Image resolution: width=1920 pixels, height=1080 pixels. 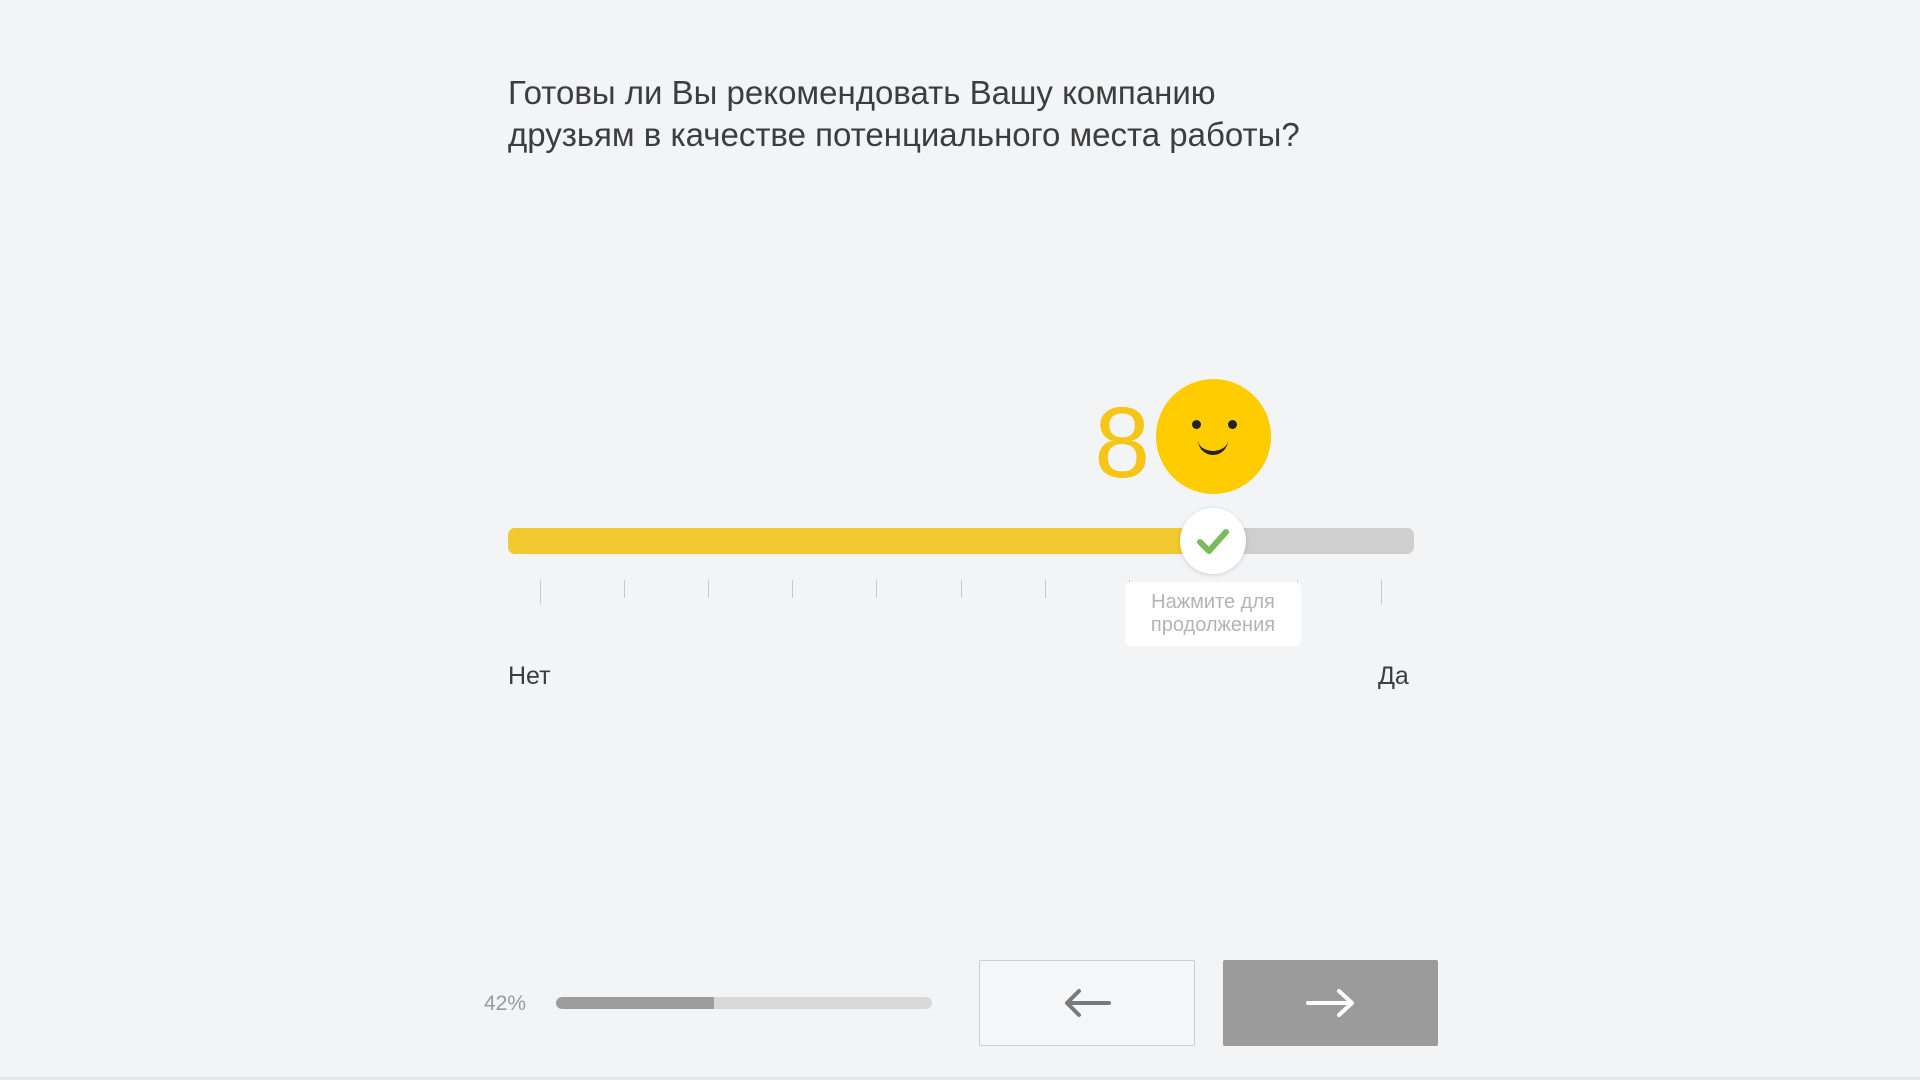 I want to click on continue-hint: Нажмите для продолжения, so click(x=1213, y=614).